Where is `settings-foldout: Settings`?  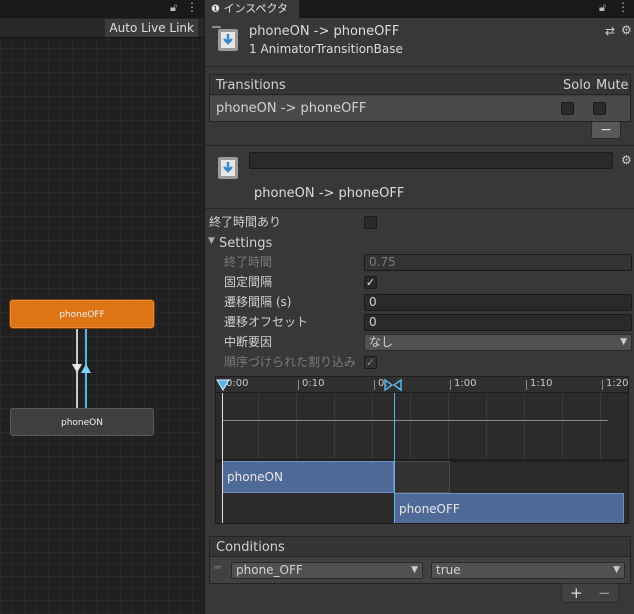 settings-foldout: Settings is located at coordinates (245, 243).